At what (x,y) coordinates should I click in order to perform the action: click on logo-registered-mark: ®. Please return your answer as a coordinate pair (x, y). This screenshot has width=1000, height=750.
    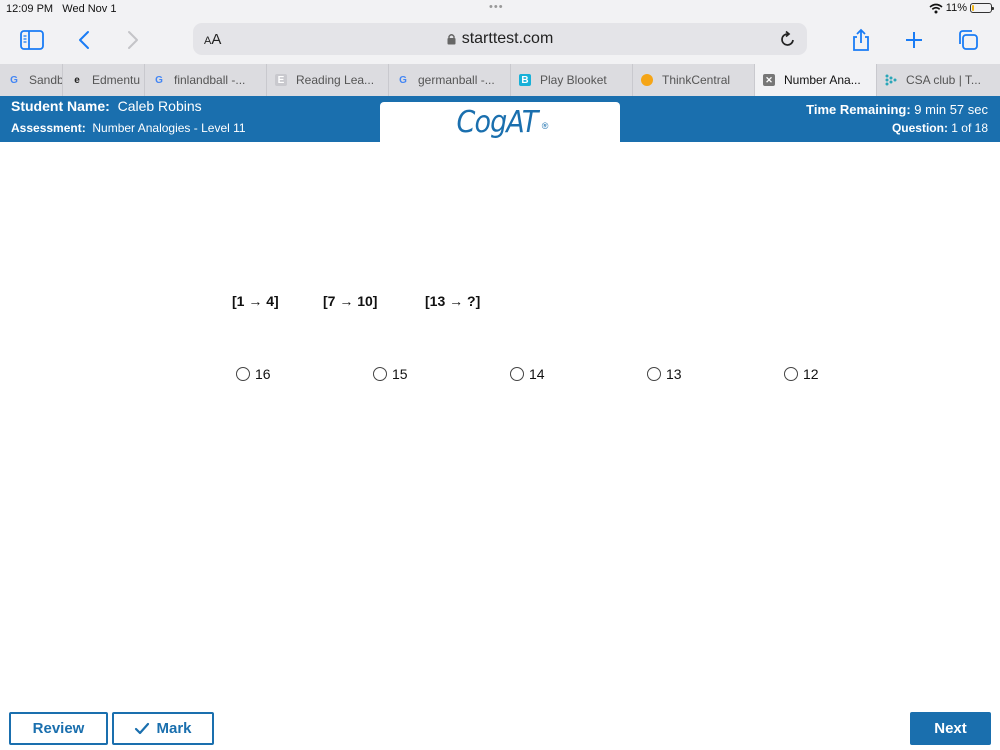
    Looking at the image, I should click on (545, 126).